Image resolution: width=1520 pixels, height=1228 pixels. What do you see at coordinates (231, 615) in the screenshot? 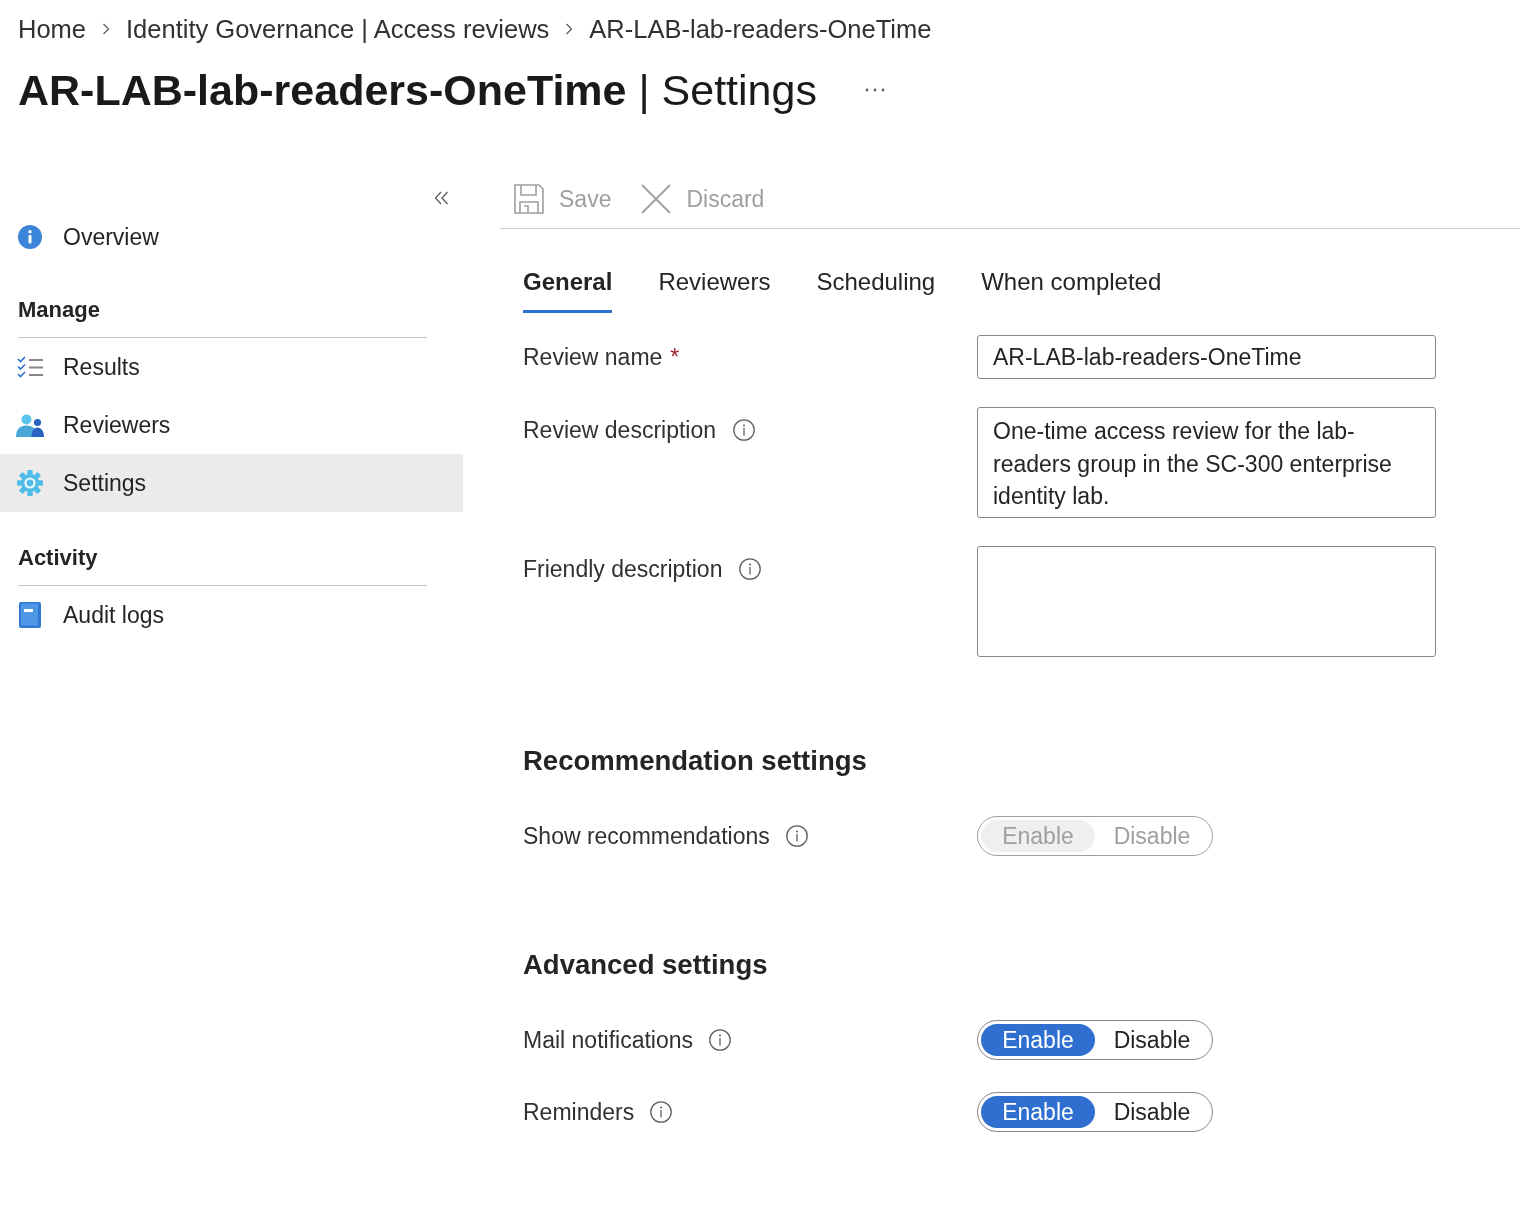
I see `sidebar-item: Audit logs` at bounding box center [231, 615].